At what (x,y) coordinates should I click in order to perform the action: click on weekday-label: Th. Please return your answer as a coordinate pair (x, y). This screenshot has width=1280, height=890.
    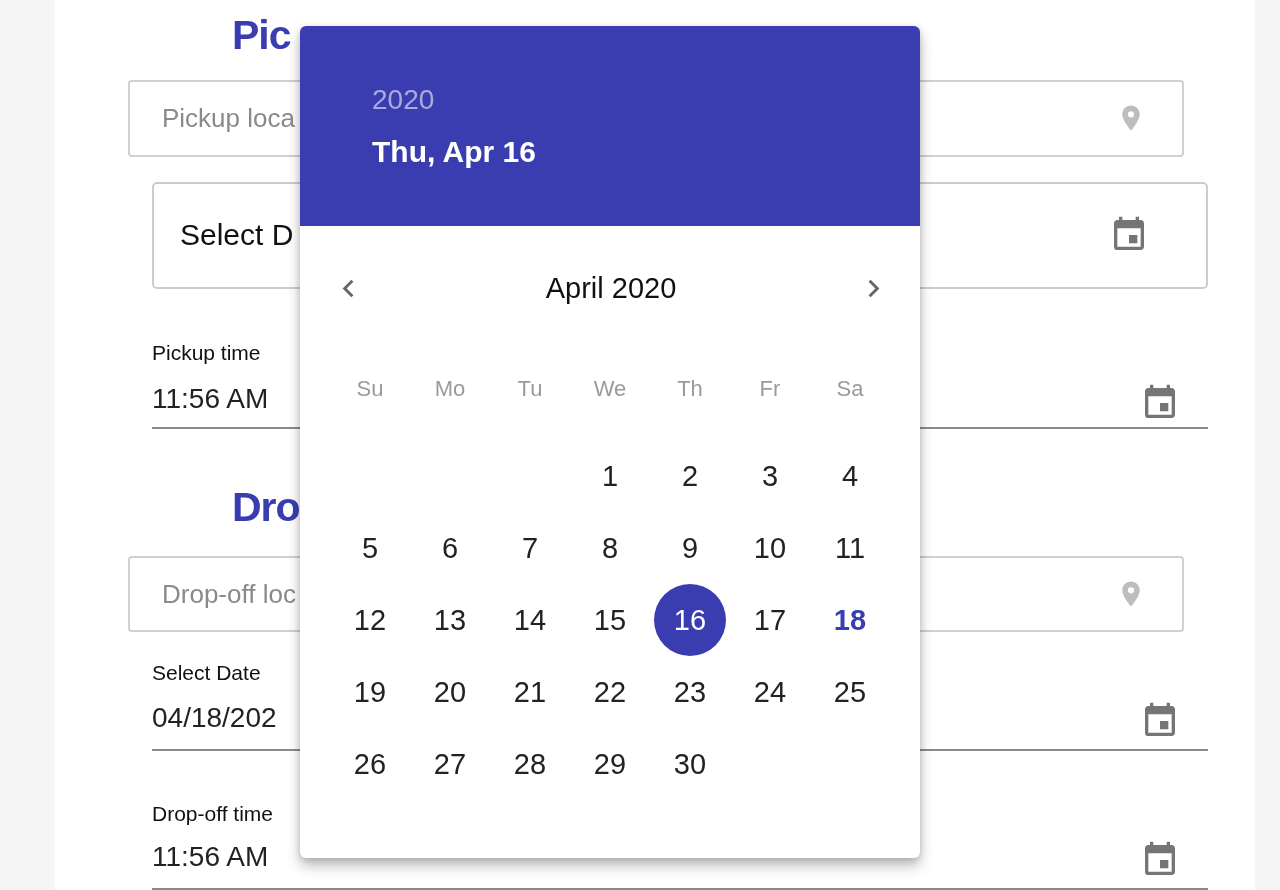
    Looking at the image, I should click on (690, 389).